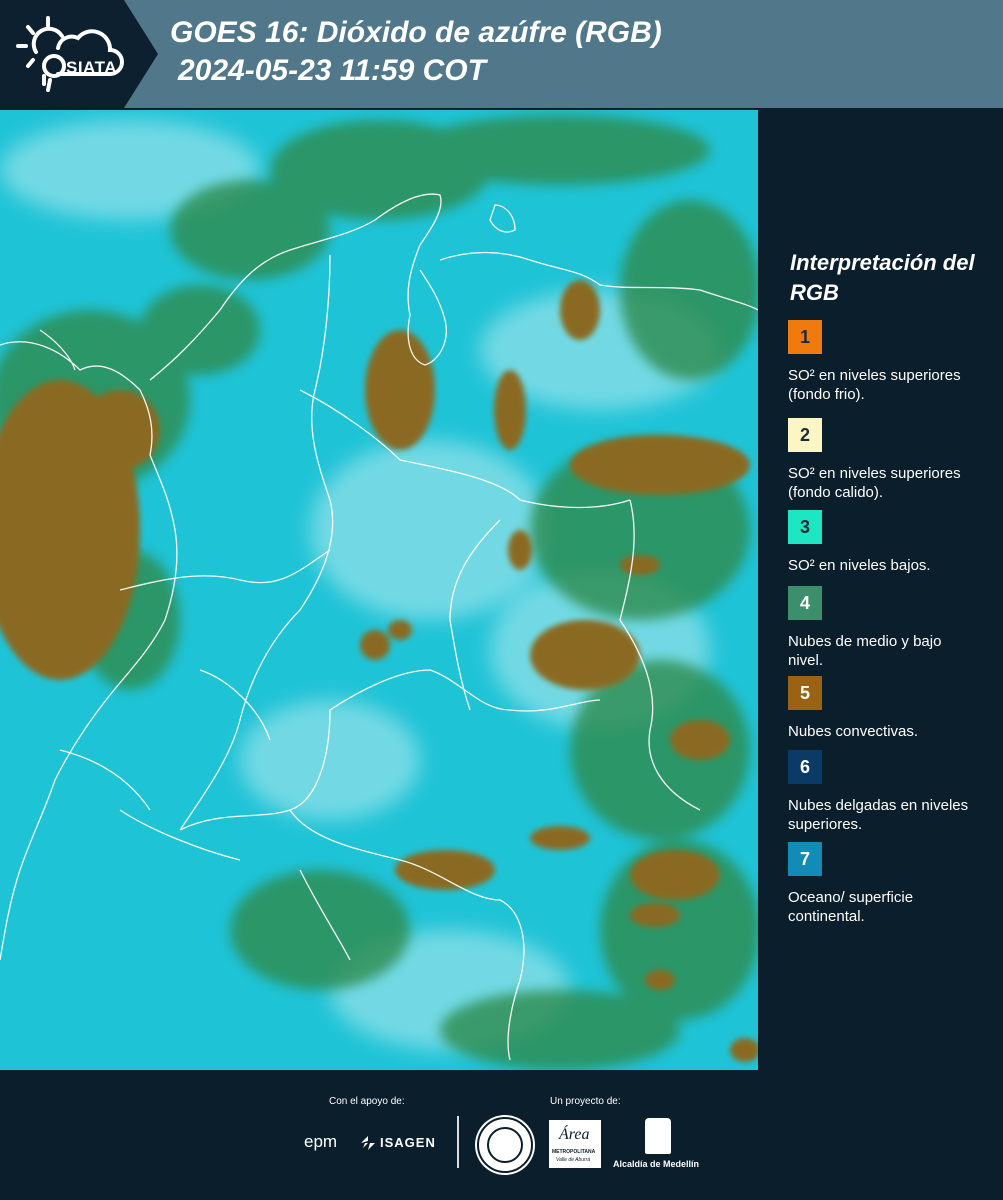 This screenshot has width=1003, height=1200. What do you see at coordinates (332, 70) in the screenshot?
I see `title-line-2: 2024-05-23 11:59 COT` at bounding box center [332, 70].